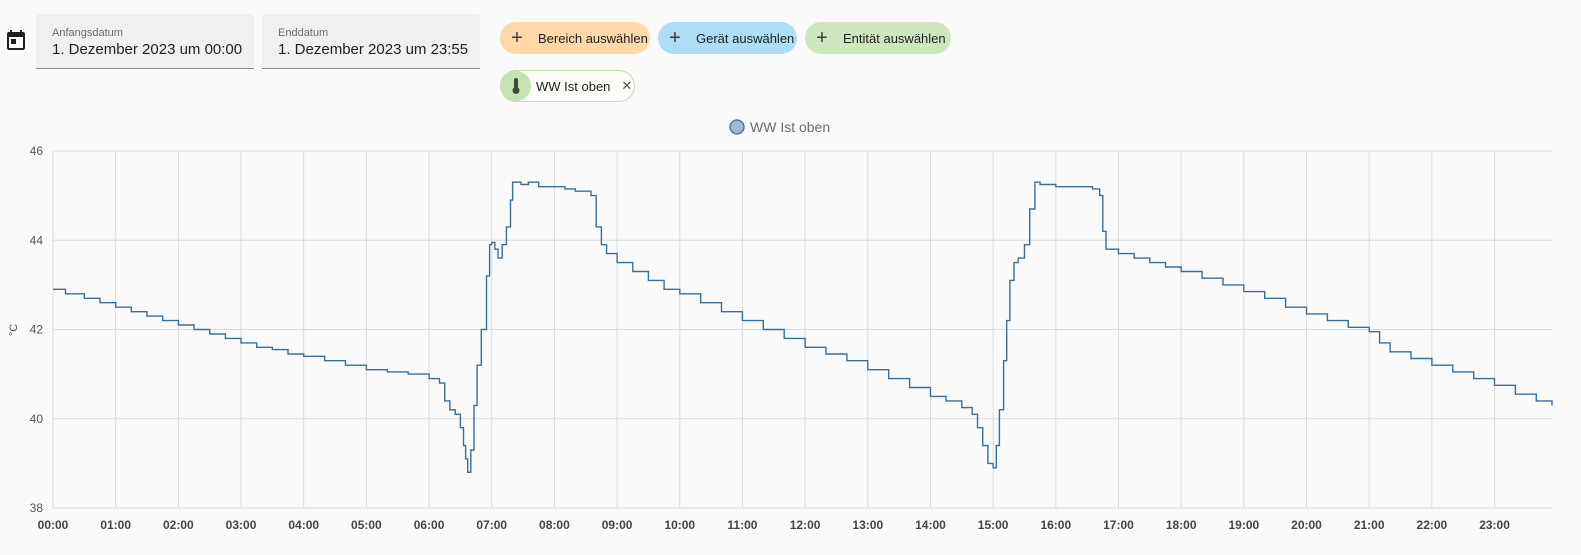 This screenshot has width=1581, height=555. I want to click on x-tick-label: 11:00, so click(742, 525).